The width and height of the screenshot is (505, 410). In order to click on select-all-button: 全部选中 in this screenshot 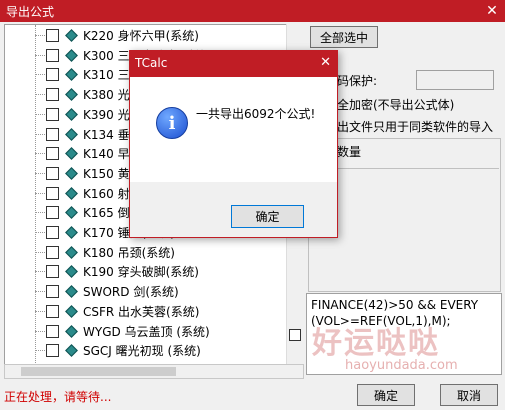, I will do `click(344, 37)`.